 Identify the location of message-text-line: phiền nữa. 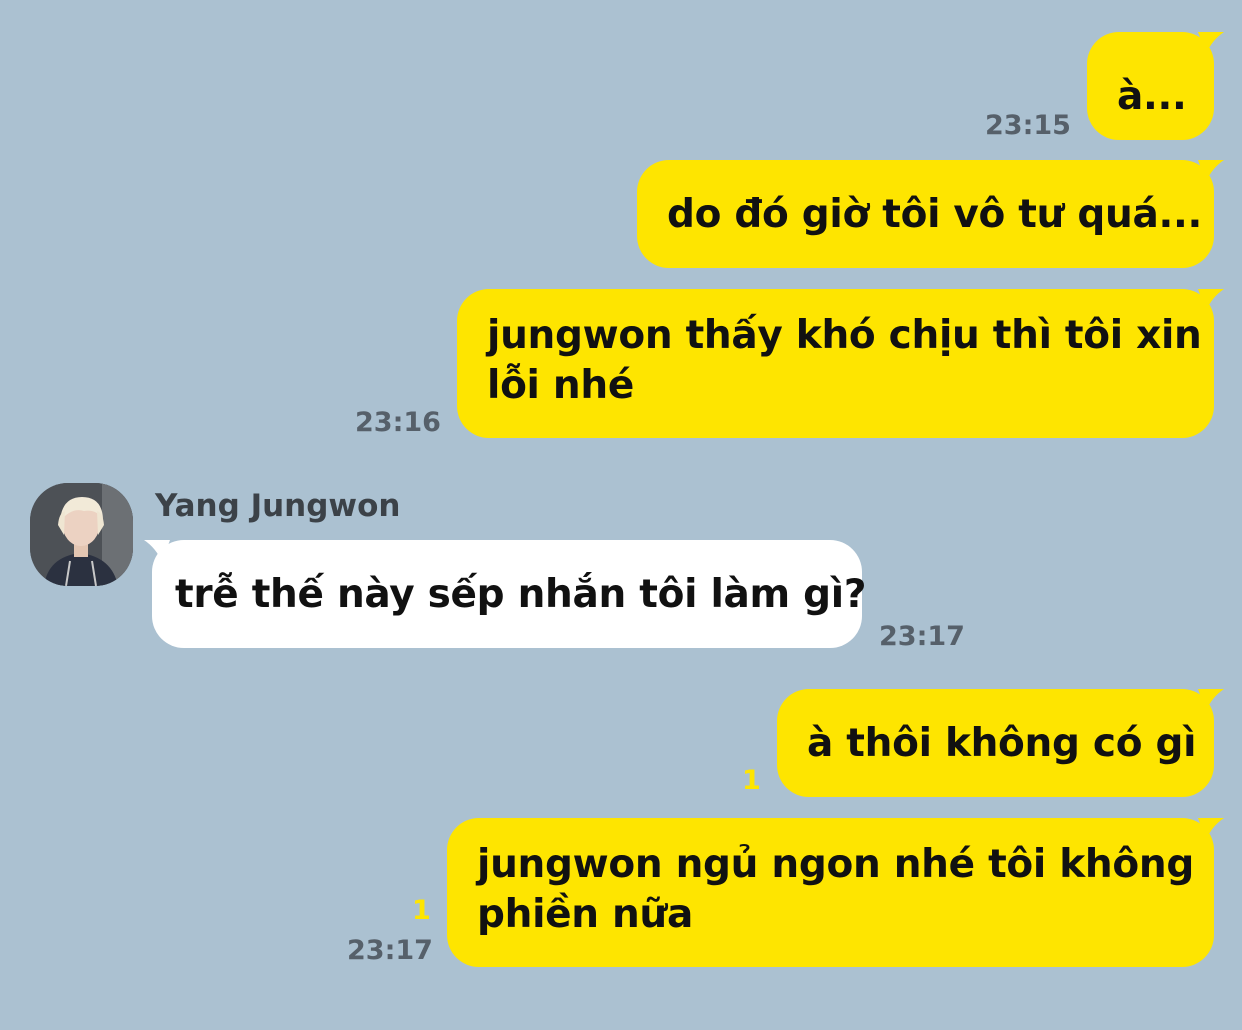
(585, 914).